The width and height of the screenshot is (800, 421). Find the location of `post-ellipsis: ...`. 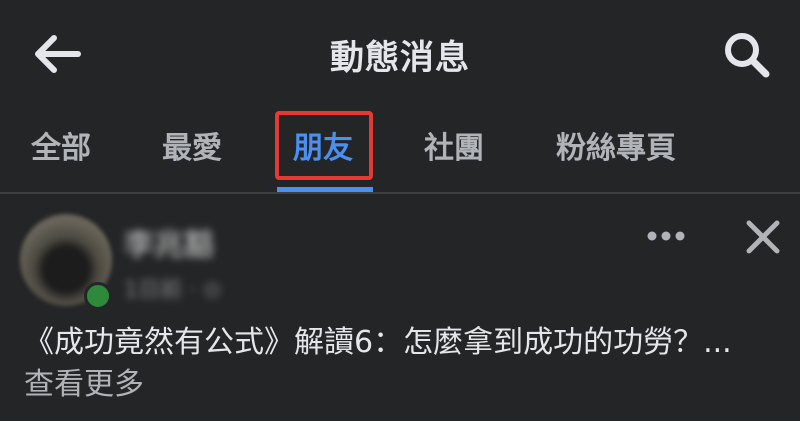

post-ellipsis: ... is located at coordinates (717, 342).